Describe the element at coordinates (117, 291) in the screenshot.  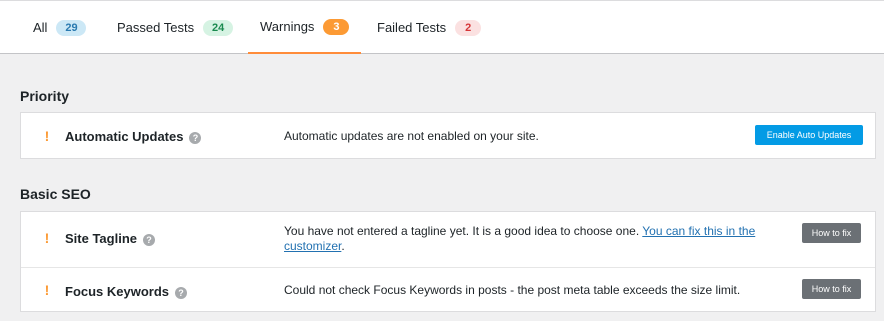
I see `row-title-text: Focus Keywords` at that location.